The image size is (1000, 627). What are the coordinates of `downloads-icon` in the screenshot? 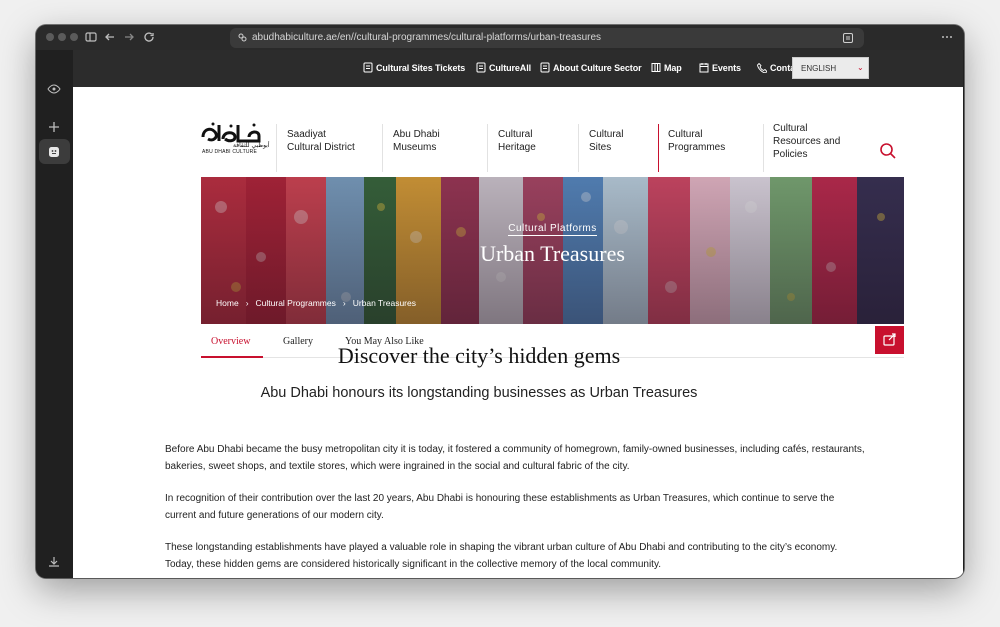 It's located at (54, 562).